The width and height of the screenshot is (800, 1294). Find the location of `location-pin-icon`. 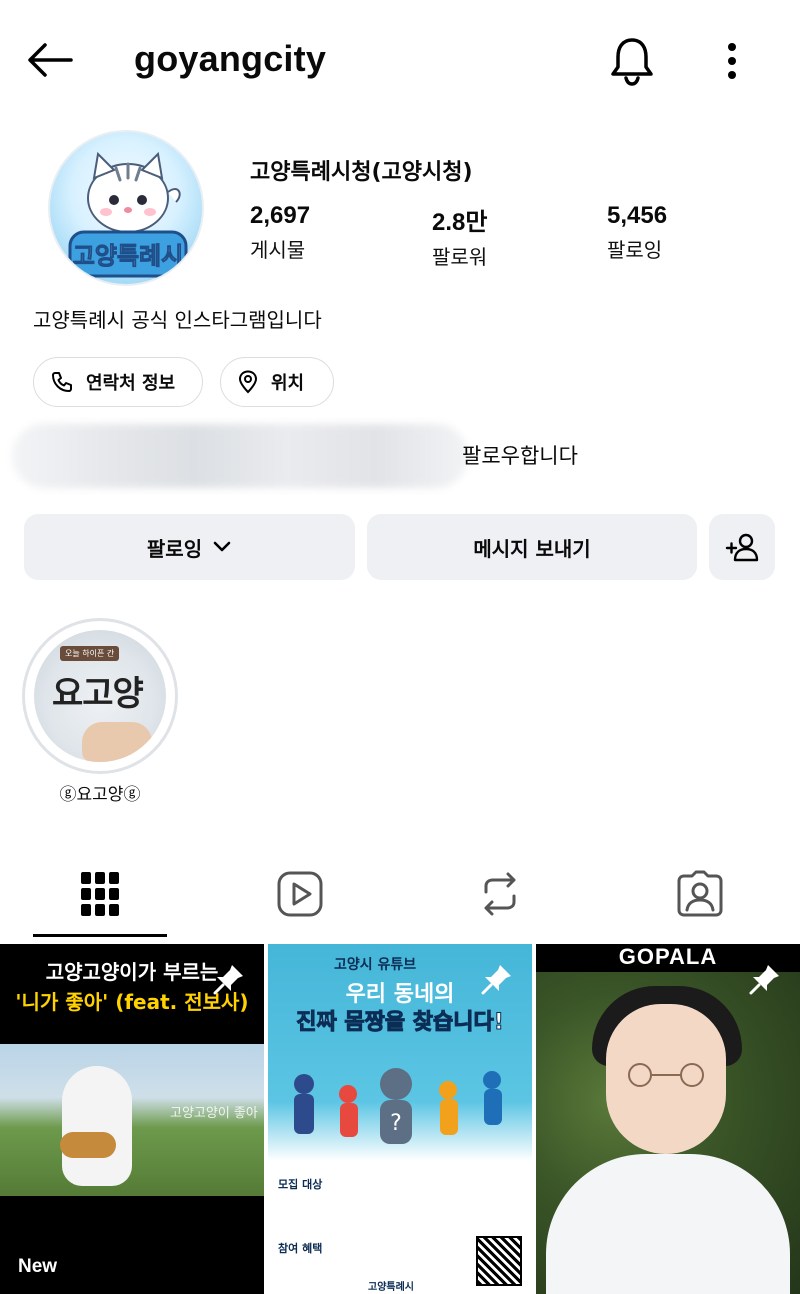

location-pin-icon is located at coordinates (248, 382).